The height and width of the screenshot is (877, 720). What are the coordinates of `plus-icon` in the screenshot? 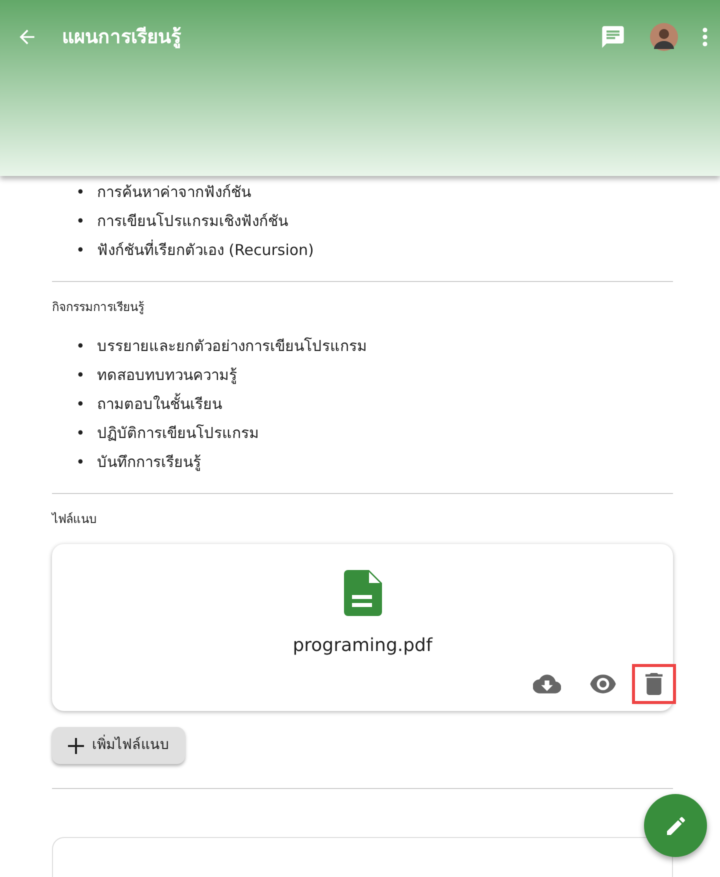 It's located at (76, 746).